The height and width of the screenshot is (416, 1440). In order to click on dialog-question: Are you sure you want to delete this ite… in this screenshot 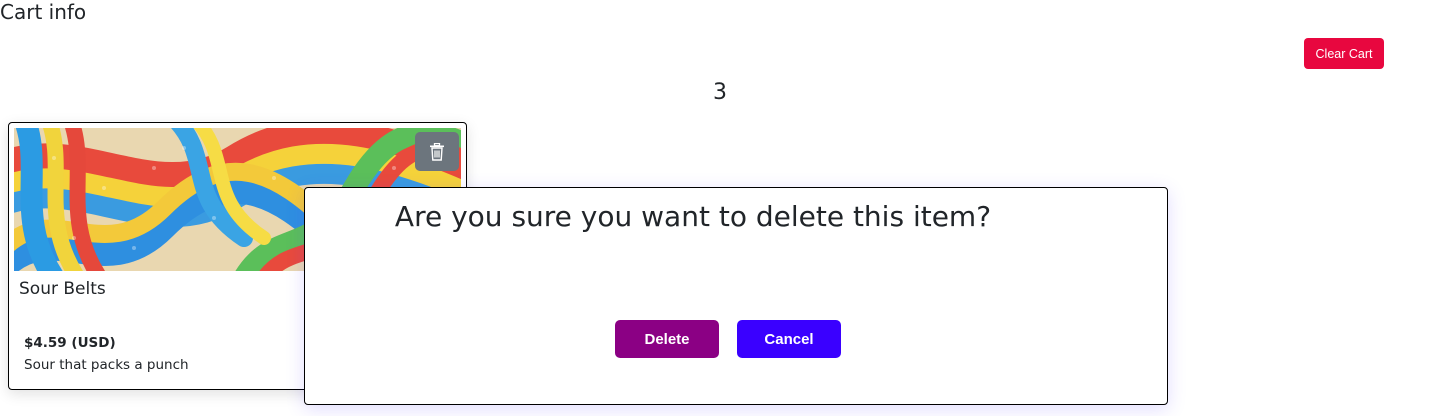, I will do `click(736, 217)`.